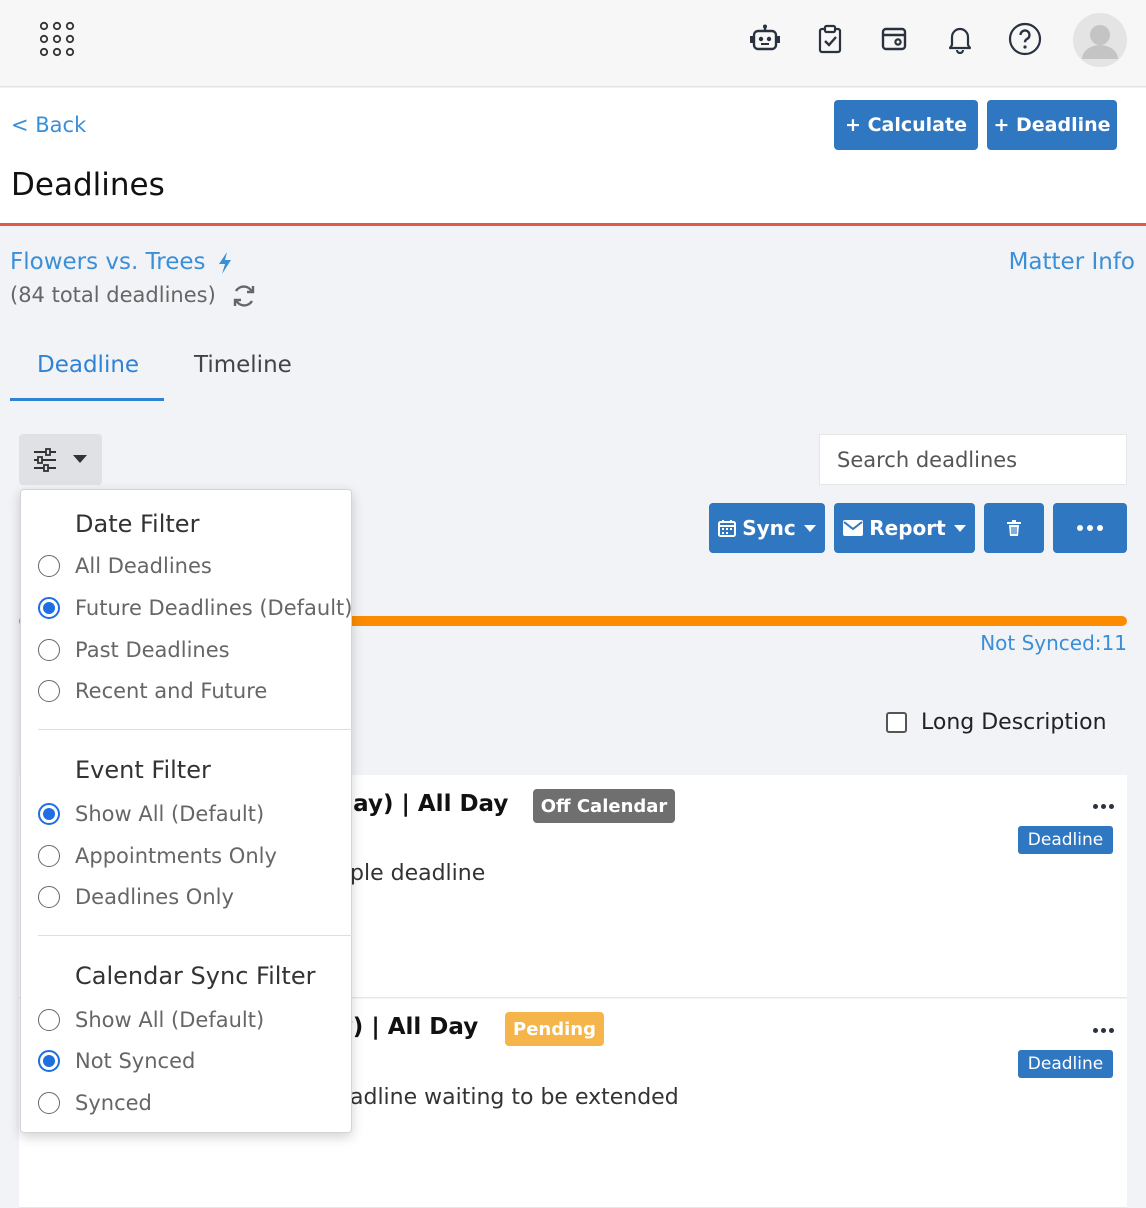 This screenshot has height=1208, width=1146. I want to click on date-filter-option-recent: Recent and Future, so click(152, 691).